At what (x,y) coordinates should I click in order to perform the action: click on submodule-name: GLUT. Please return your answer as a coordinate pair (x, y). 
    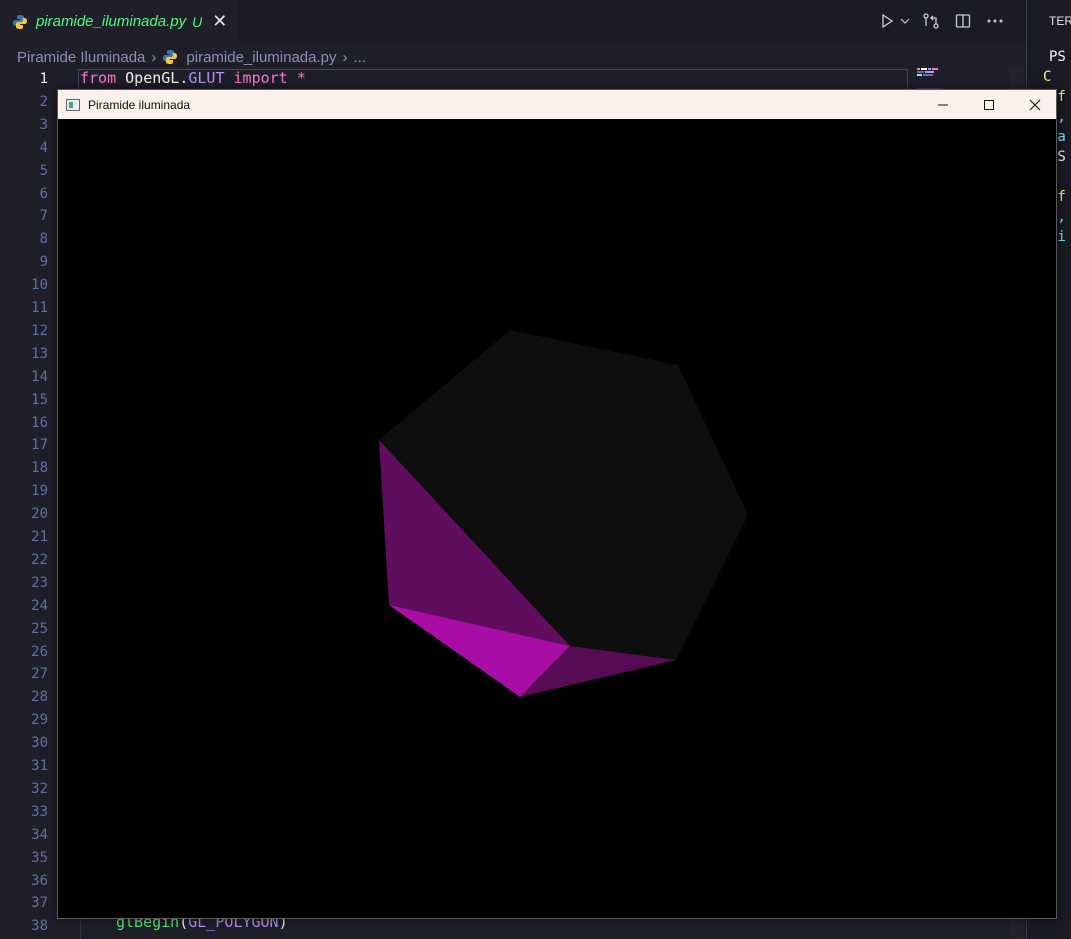
    Looking at the image, I should click on (206, 78).